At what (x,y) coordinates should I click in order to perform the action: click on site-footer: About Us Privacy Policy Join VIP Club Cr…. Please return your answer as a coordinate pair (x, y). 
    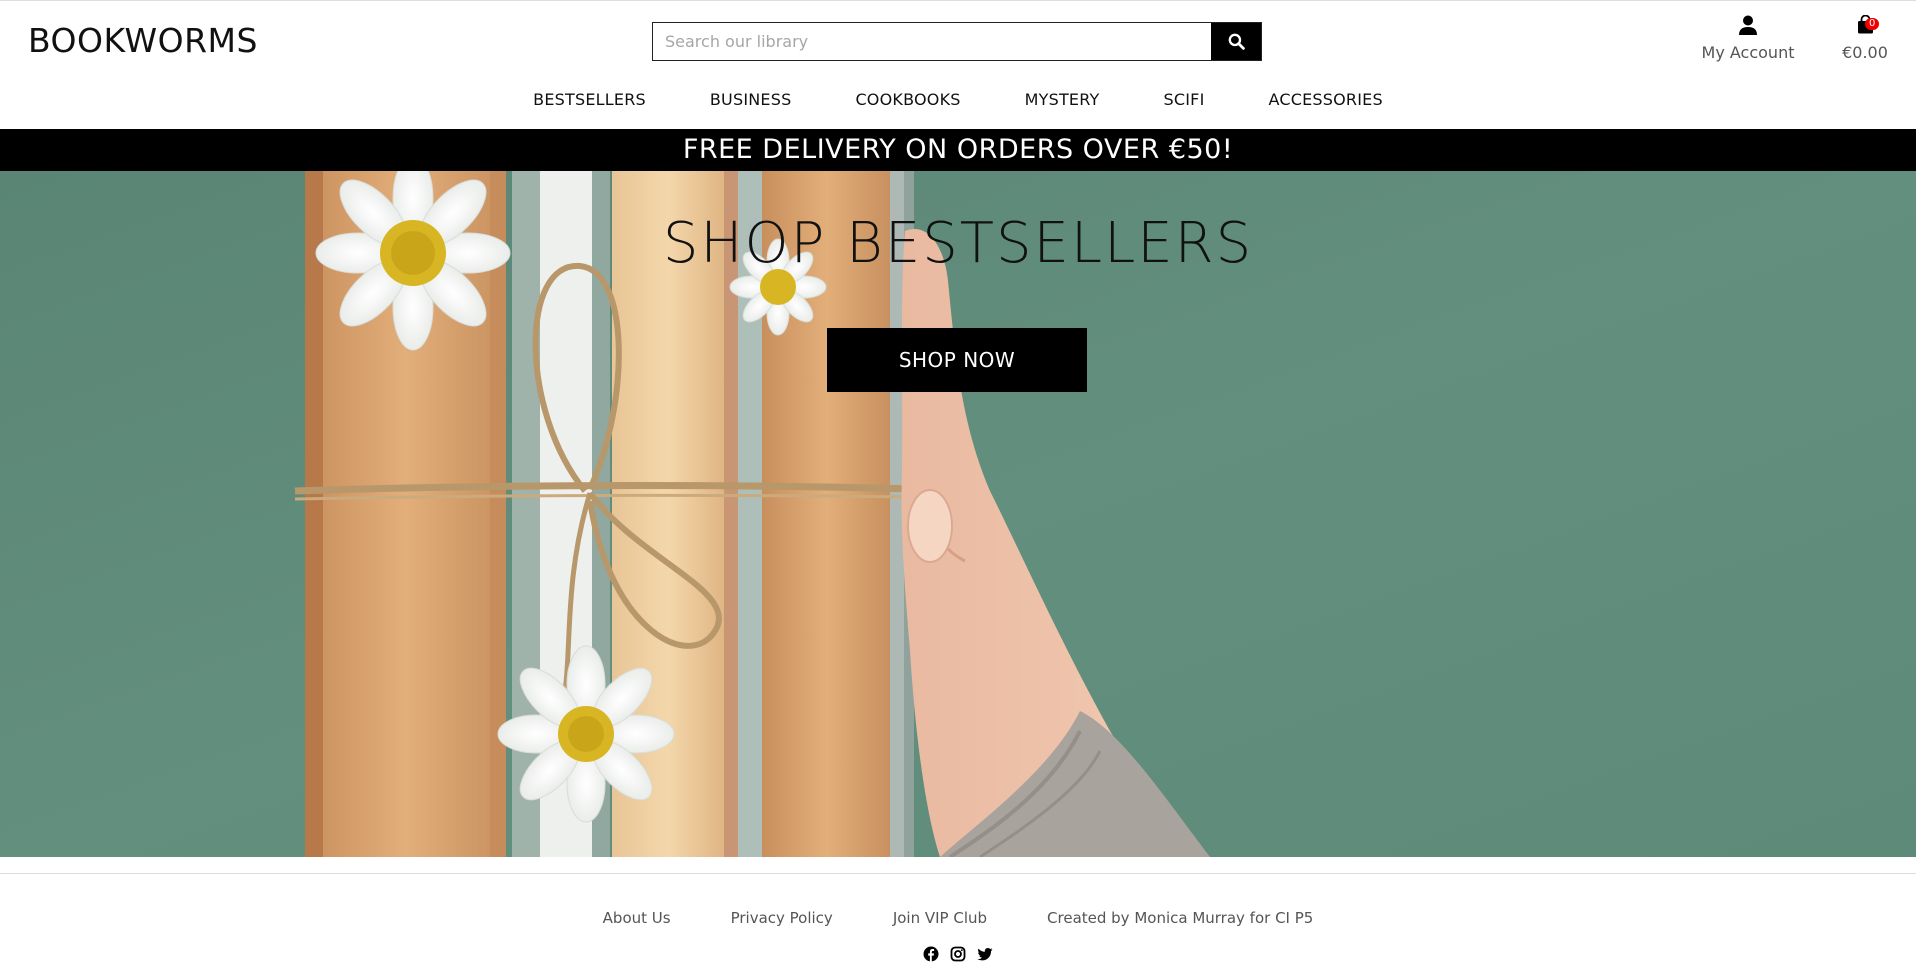
    Looking at the image, I should click on (958, 913).